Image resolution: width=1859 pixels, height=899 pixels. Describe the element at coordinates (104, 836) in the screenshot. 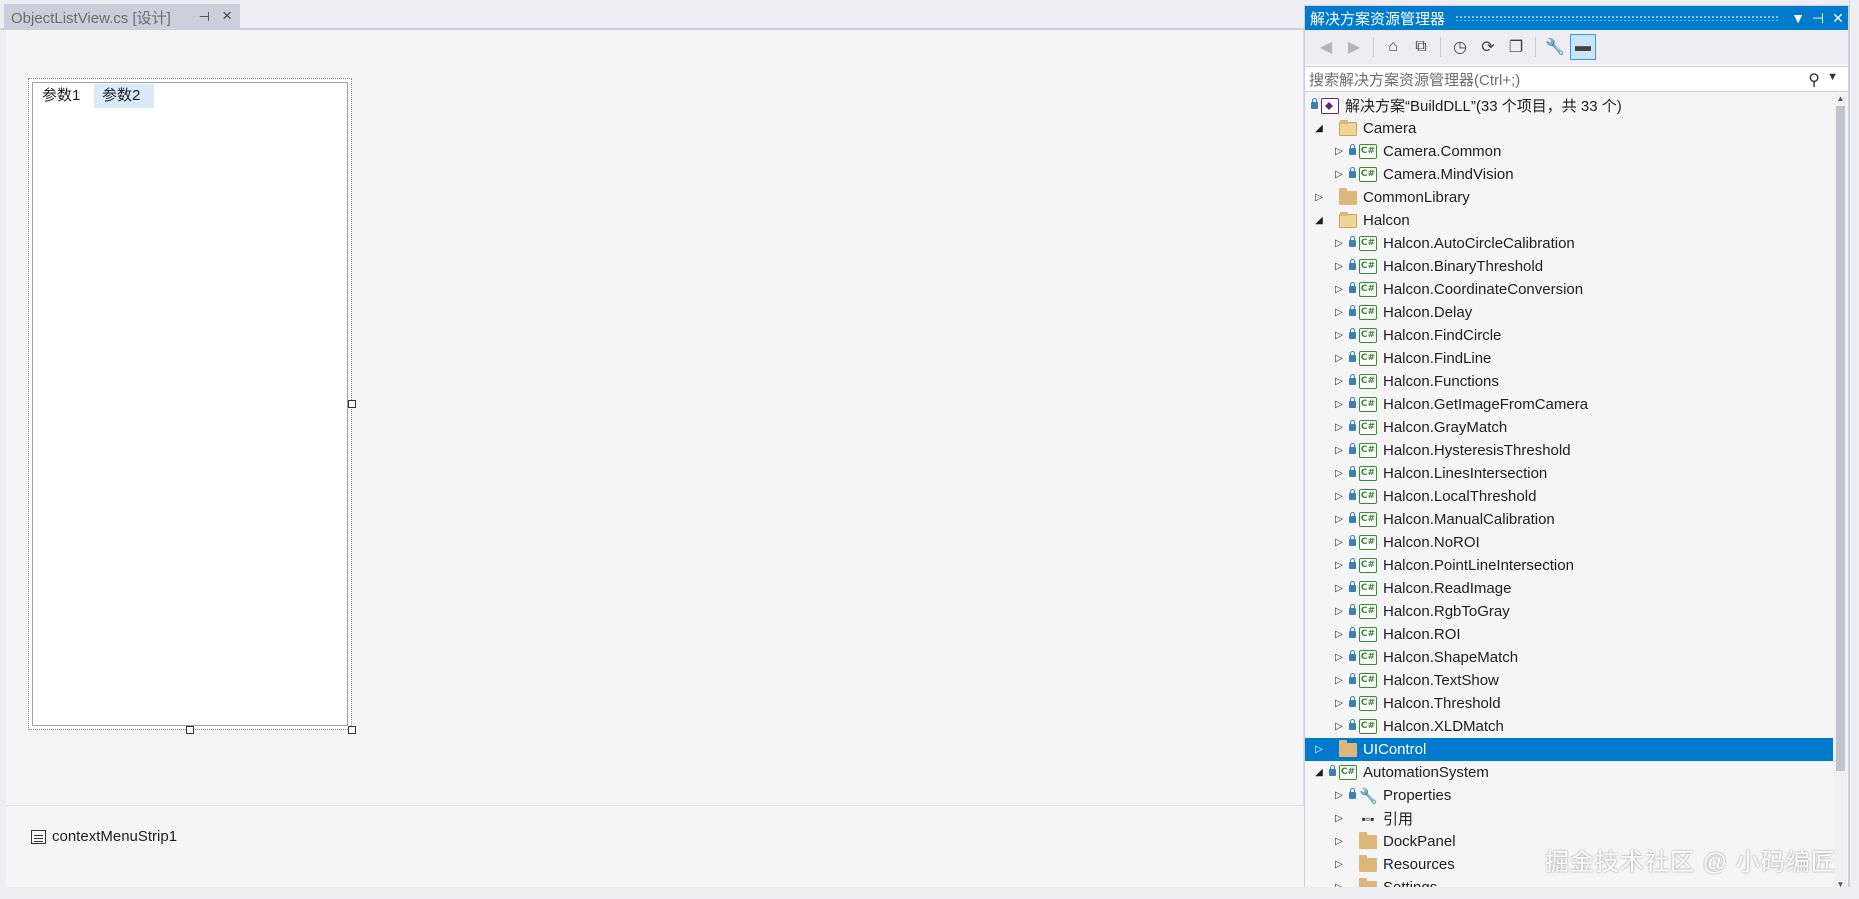

I see `context-menu-strip-component: contextMenuStrip1` at that location.